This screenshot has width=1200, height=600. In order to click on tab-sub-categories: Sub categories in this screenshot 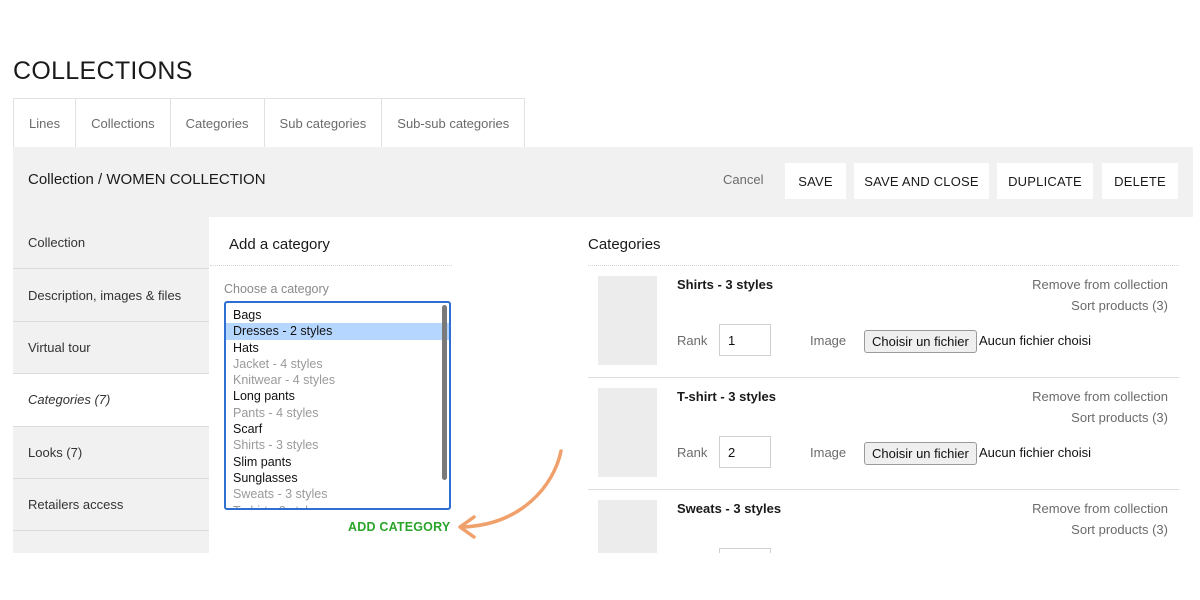, I will do `click(324, 123)`.